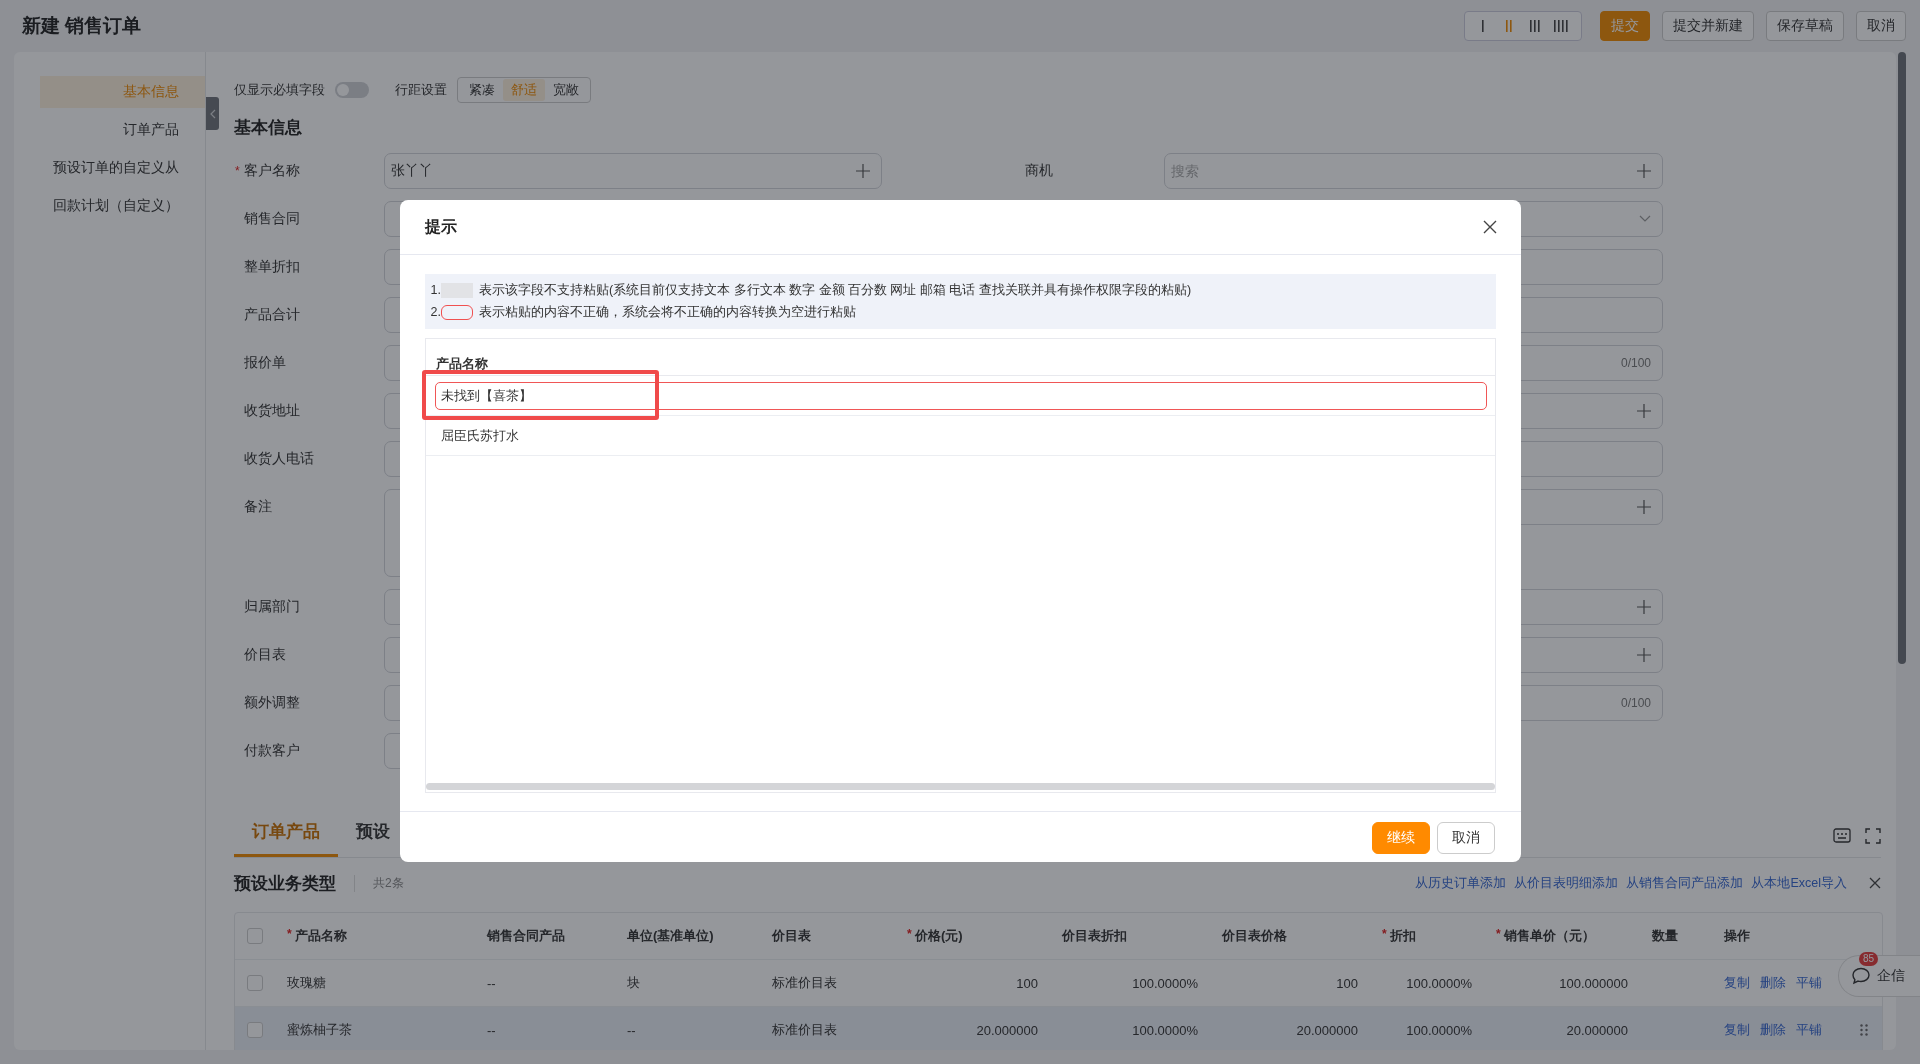  Describe the element at coordinates (435, 312) in the screenshot. I see `note-number: 2.` at that location.